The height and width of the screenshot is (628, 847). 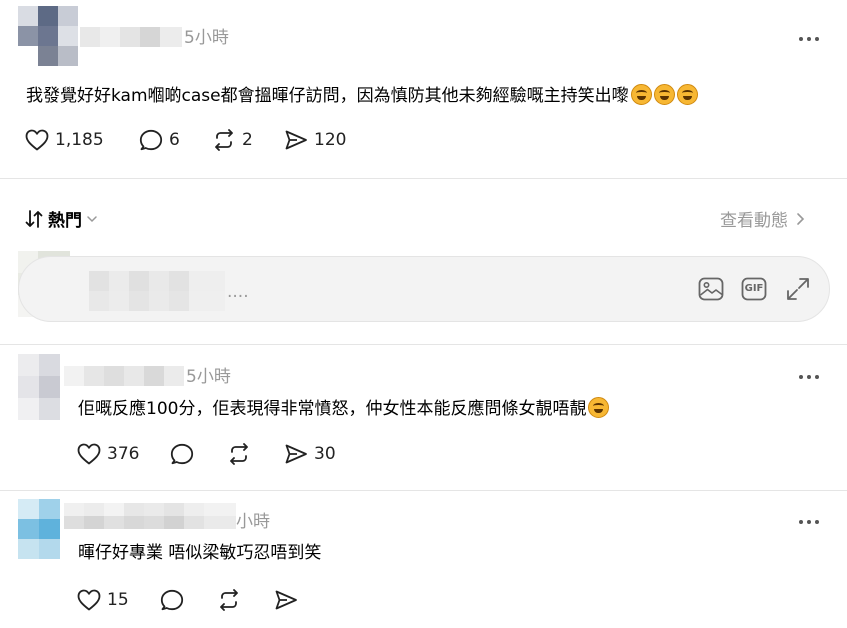 I want to click on comment-text-line: 暉仔好專業 唔似梁敏巧忍唔到笑, so click(x=199, y=553).